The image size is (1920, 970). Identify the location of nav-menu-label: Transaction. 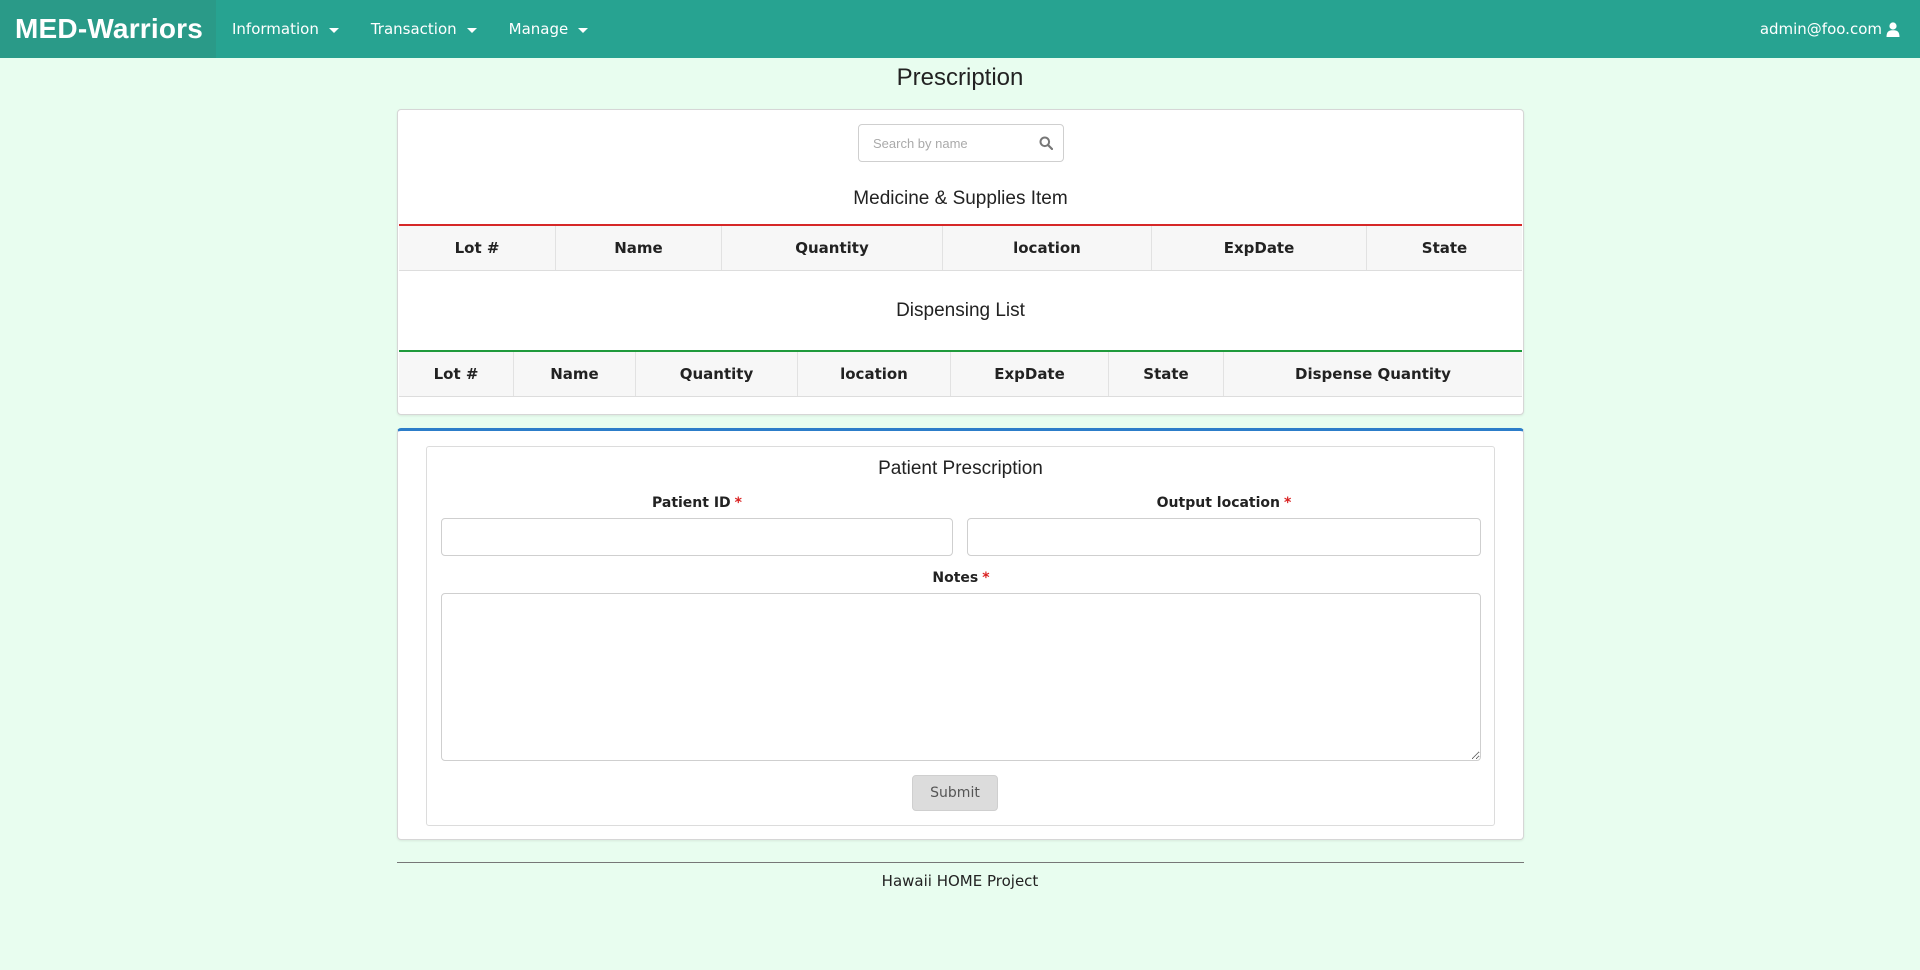
(413, 29).